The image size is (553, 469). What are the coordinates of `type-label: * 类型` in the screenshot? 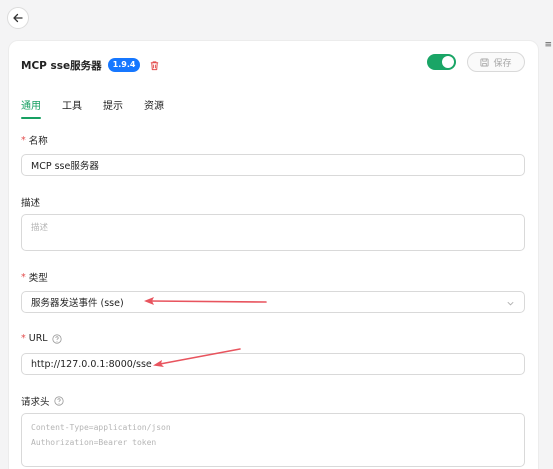 It's located at (34, 278).